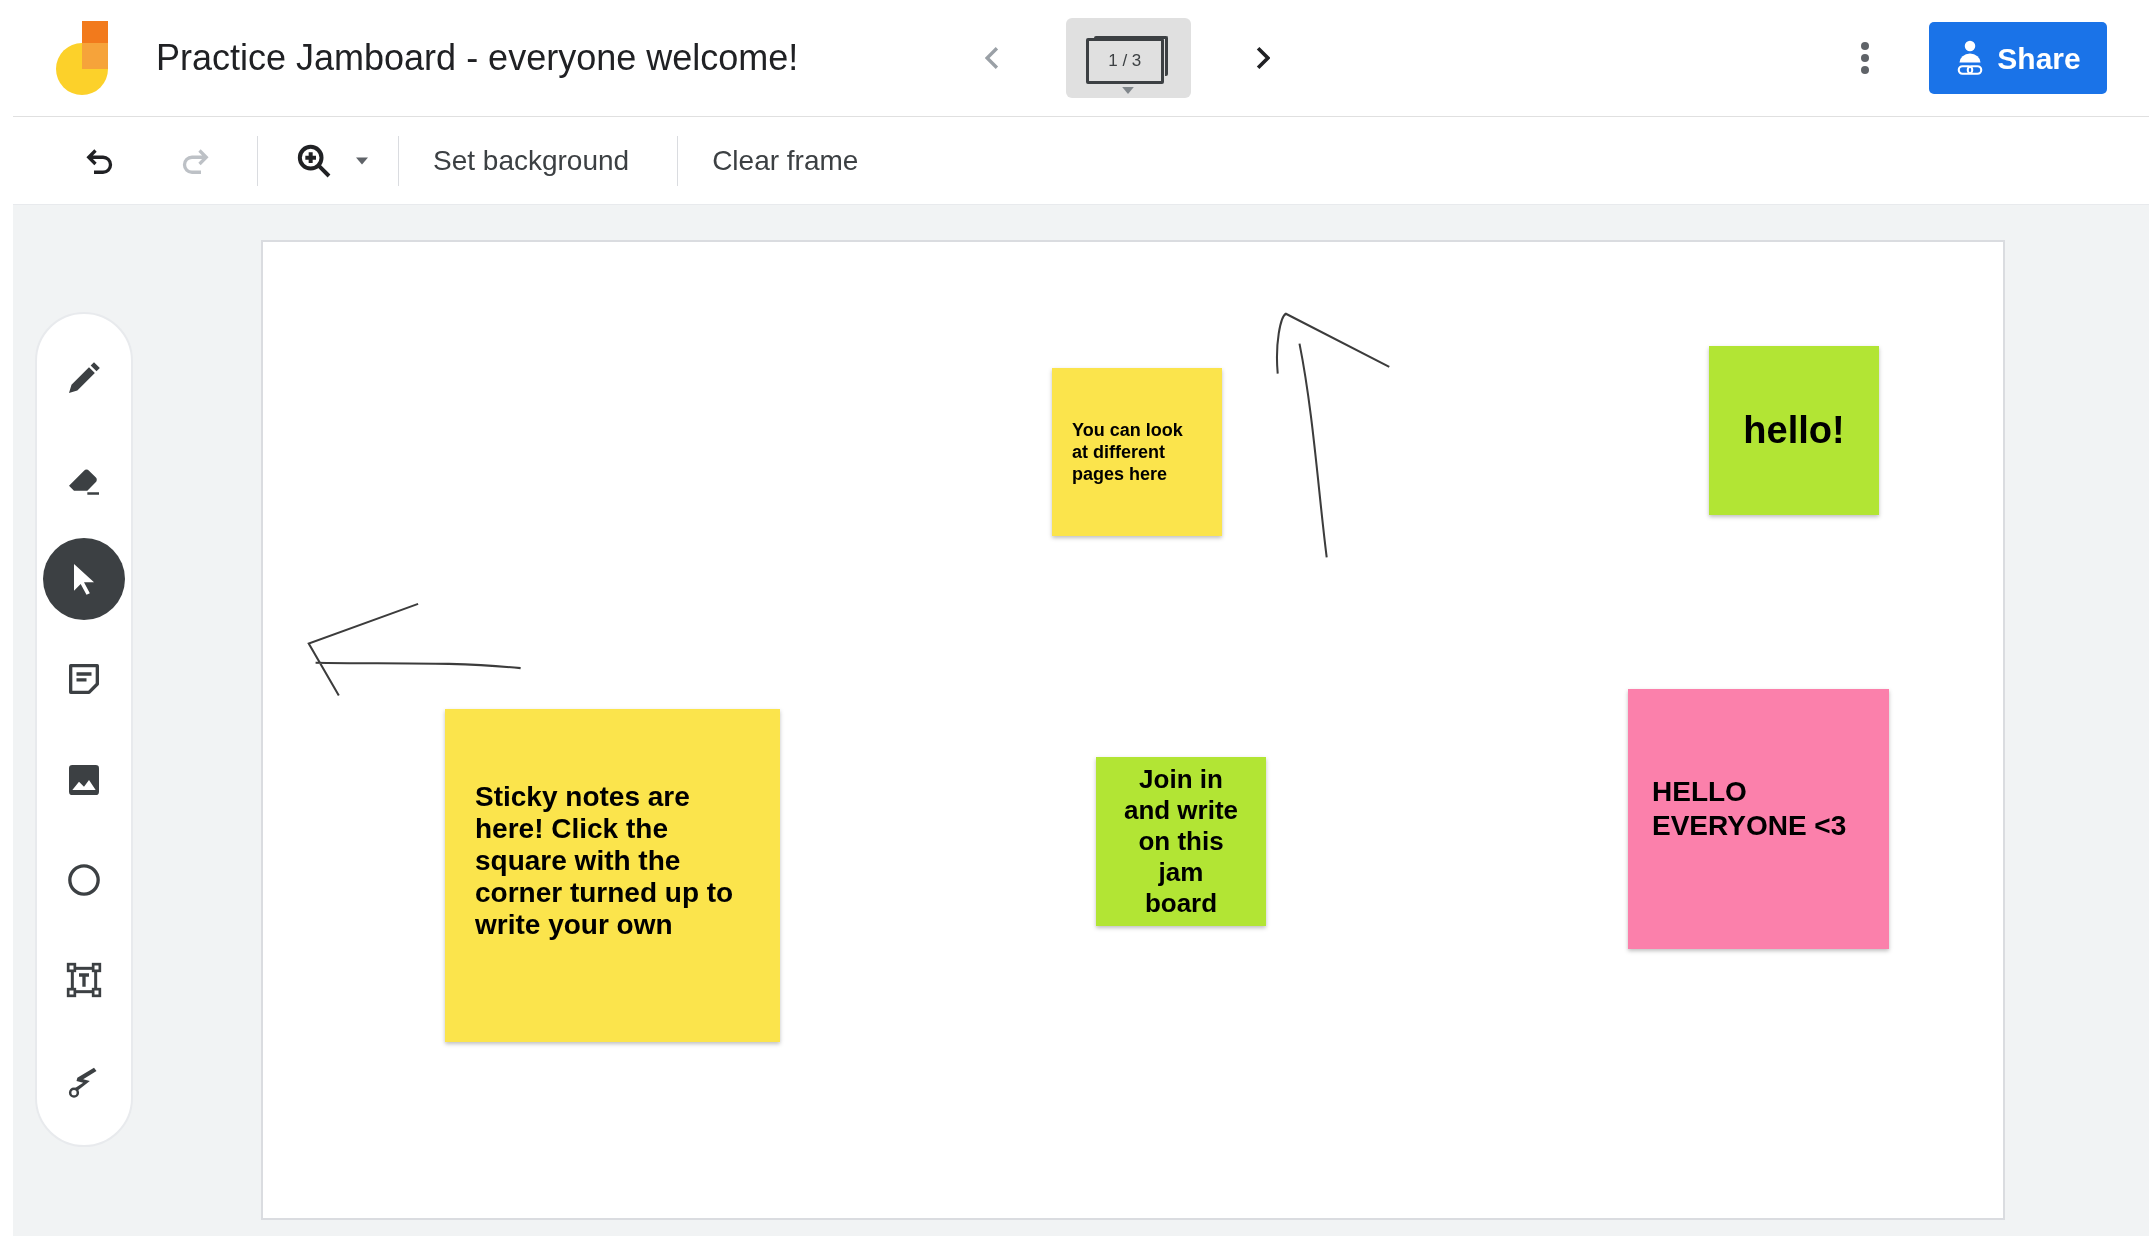 The height and width of the screenshot is (1236, 2149). I want to click on clear-frame-button: Clear frame, so click(785, 160).